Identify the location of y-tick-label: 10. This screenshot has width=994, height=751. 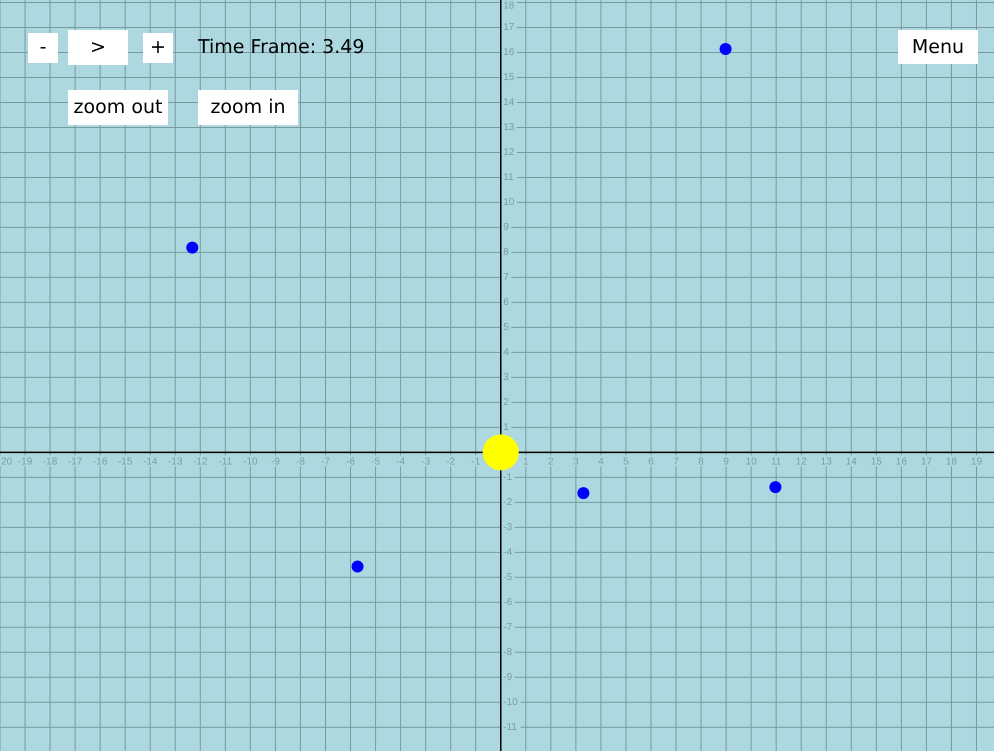
(508, 202).